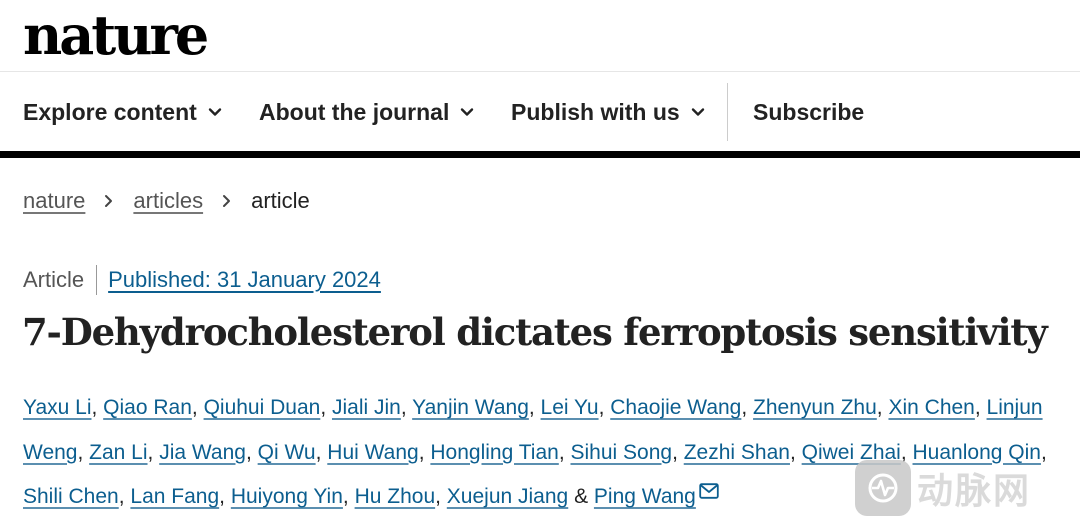 Image resolution: width=1080 pixels, height=523 pixels. Describe the element at coordinates (540, 154) in the screenshot. I see `header-rule` at that location.